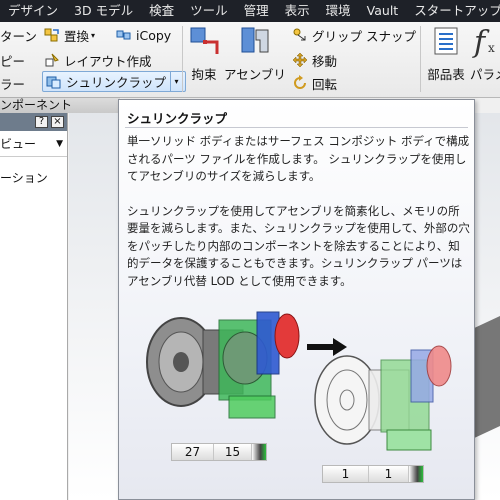 The image size is (500, 500). I want to click on shrinkwrap-button: シュリンクラップ ▾, so click(114, 81).